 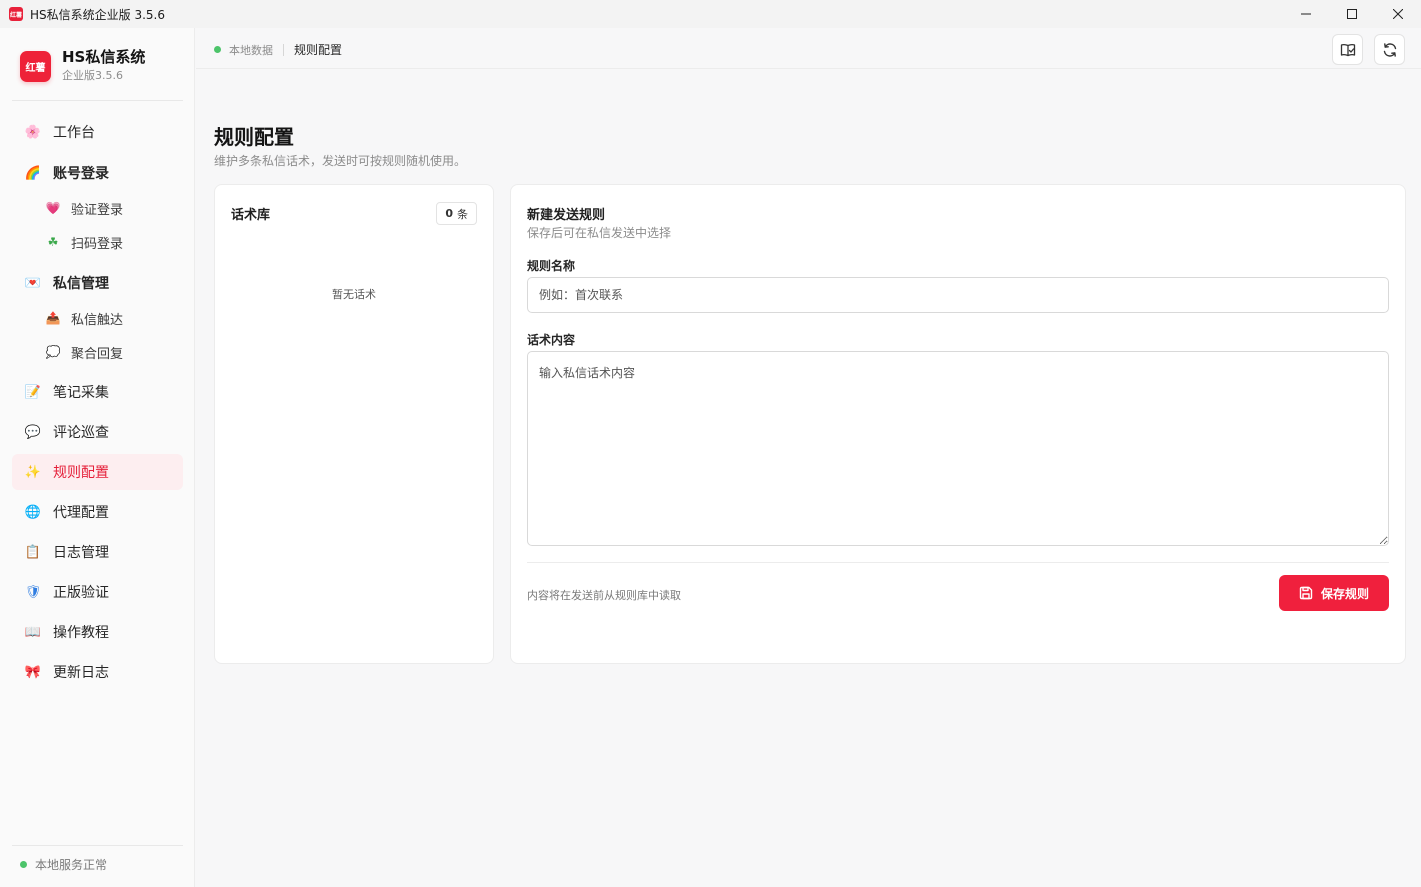 What do you see at coordinates (710, 14) in the screenshot?
I see `window-titlebar: 红薯 HS私信系统企业版 3.5.6` at bounding box center [710, 14].